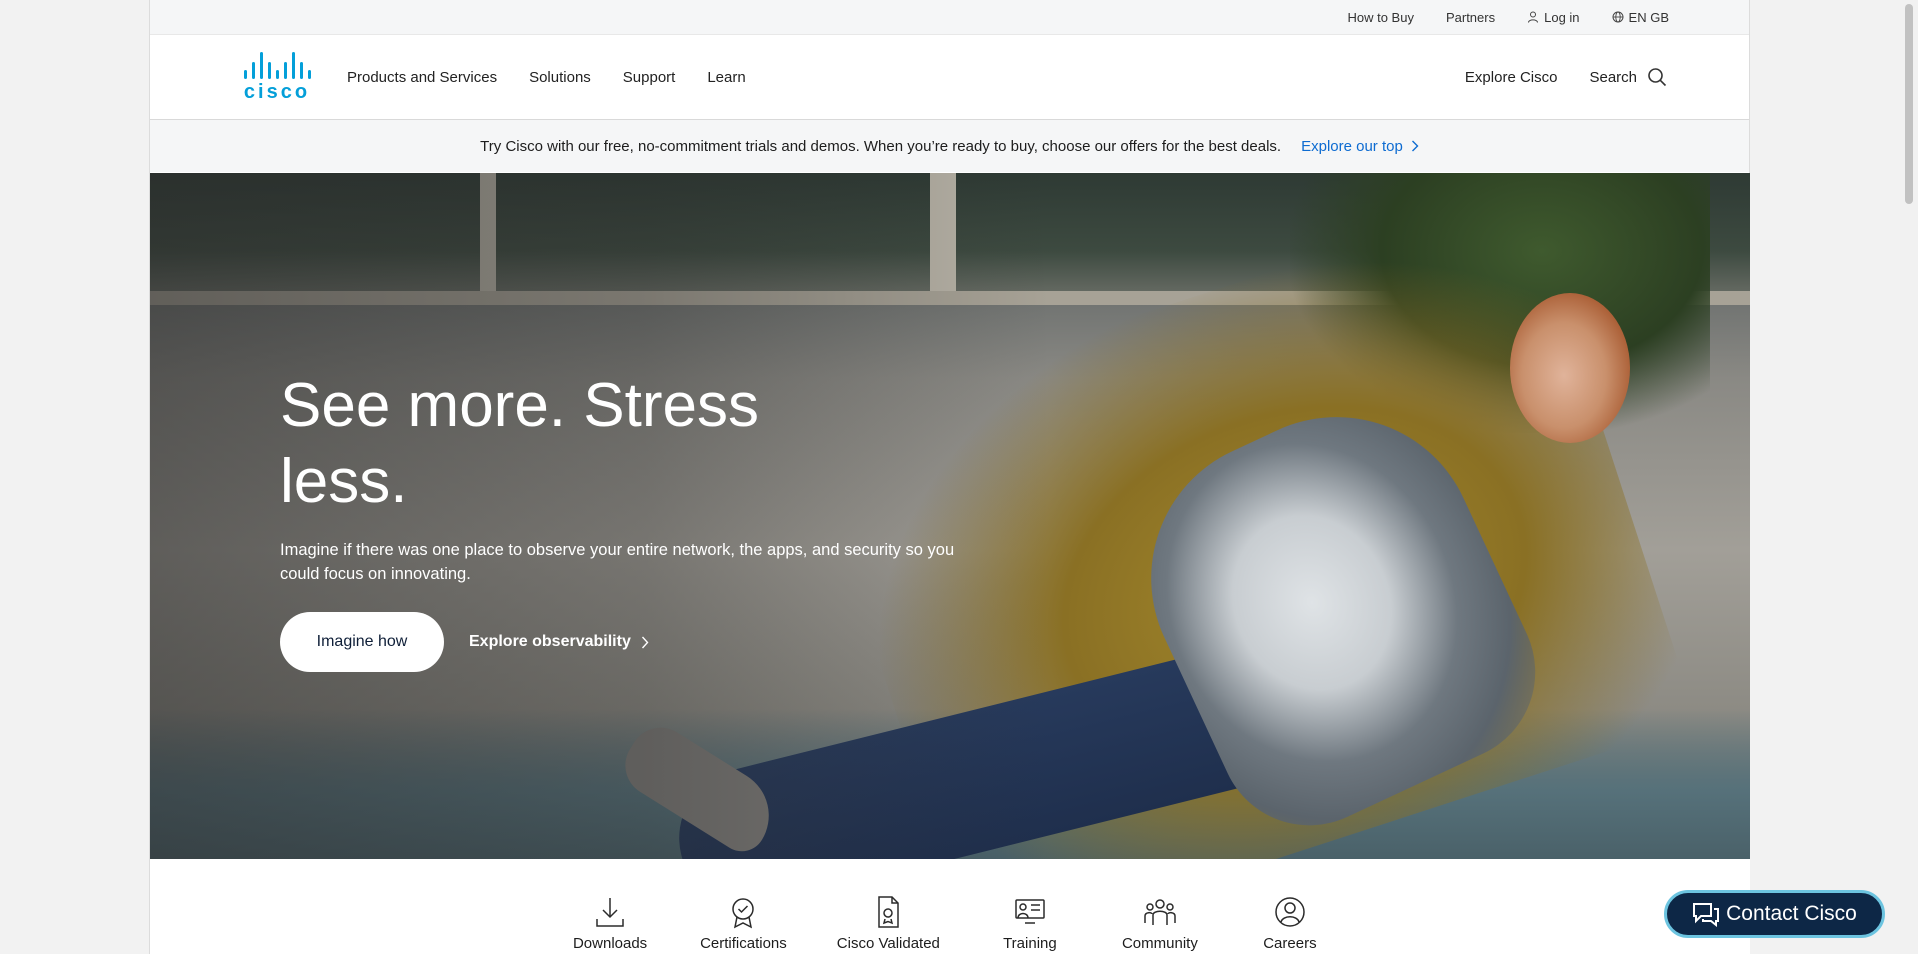 The height and width of the screenshot is (954, 1918). Describe the element at coordinates (743, 913) in the screenshot. I see `certification-icon` at that location.